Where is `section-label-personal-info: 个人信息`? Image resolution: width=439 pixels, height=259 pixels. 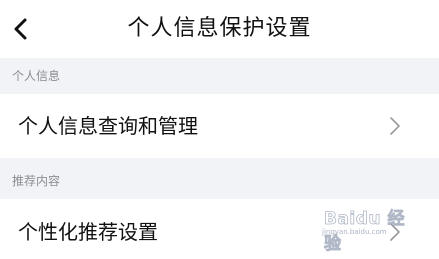
section-label-personal-info: 个人信息 is located at coordinates (36, 76).